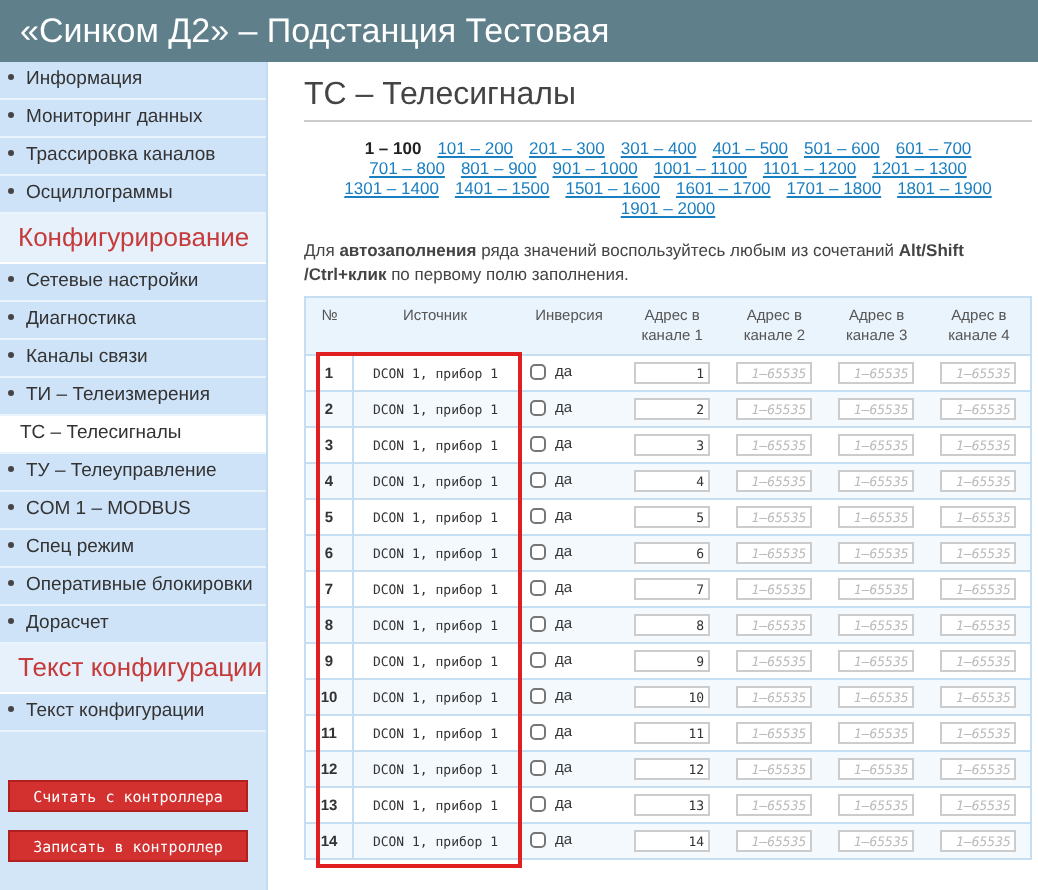 The height and width of the screenshot is (890, 1038). What do you see at coordinates (567, 148) in the screenshot?
I see `range-link: 201 – 300` at bounding box center [567, 148].